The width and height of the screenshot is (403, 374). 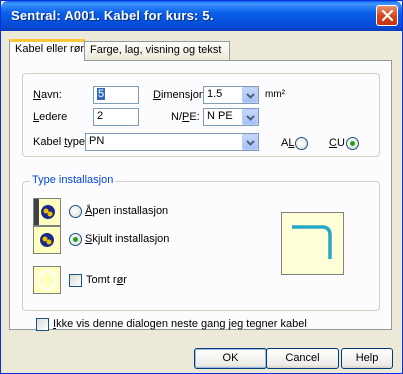 I want to click on kabeltype-dropdown-button, so click(x=250, y=142).